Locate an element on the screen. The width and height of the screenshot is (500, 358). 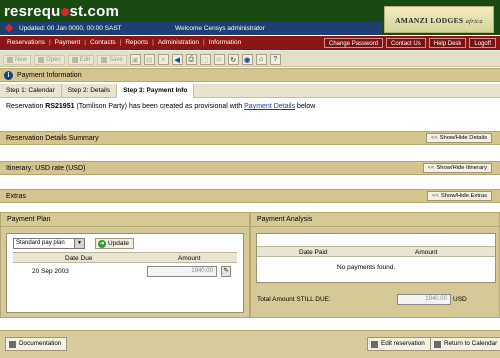
col-date-due: Date Due is located at coordinates (79, 258).